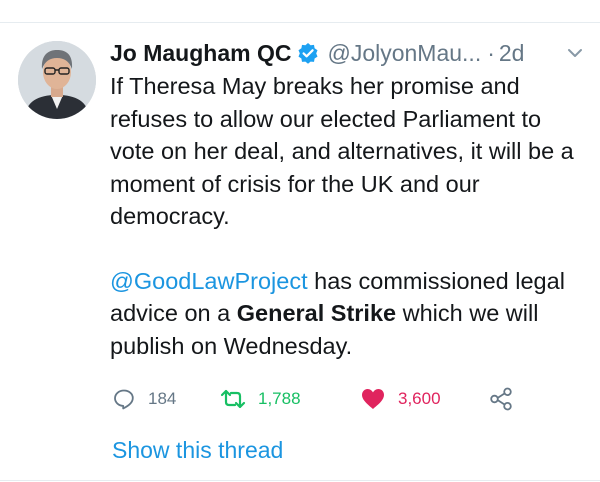 The height and width of the screenshot is (482, 600). What do you see at coordinates (419, 398) in the screenshot?
I see `like-count: 3,600` at bounding box center [419, 398].